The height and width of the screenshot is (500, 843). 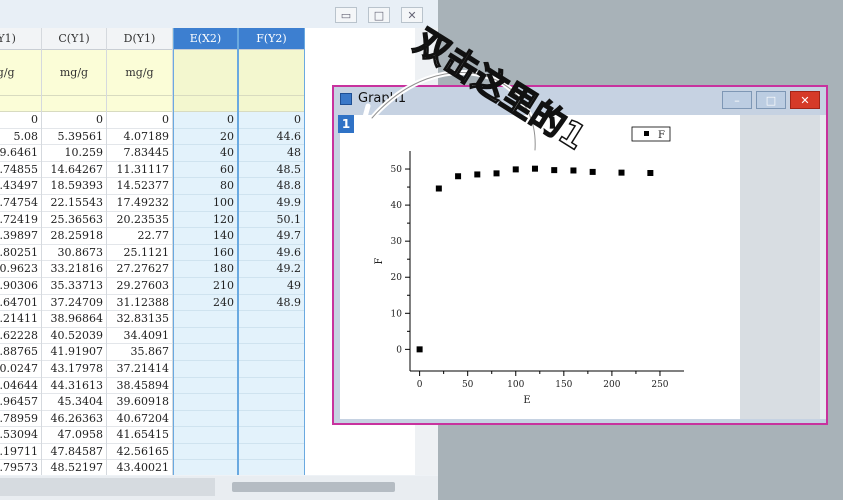 What do you see at coordinates (74, 369) in the screenshot?
I see `table-cell: 43.17978` at bounding box center [74, 369].